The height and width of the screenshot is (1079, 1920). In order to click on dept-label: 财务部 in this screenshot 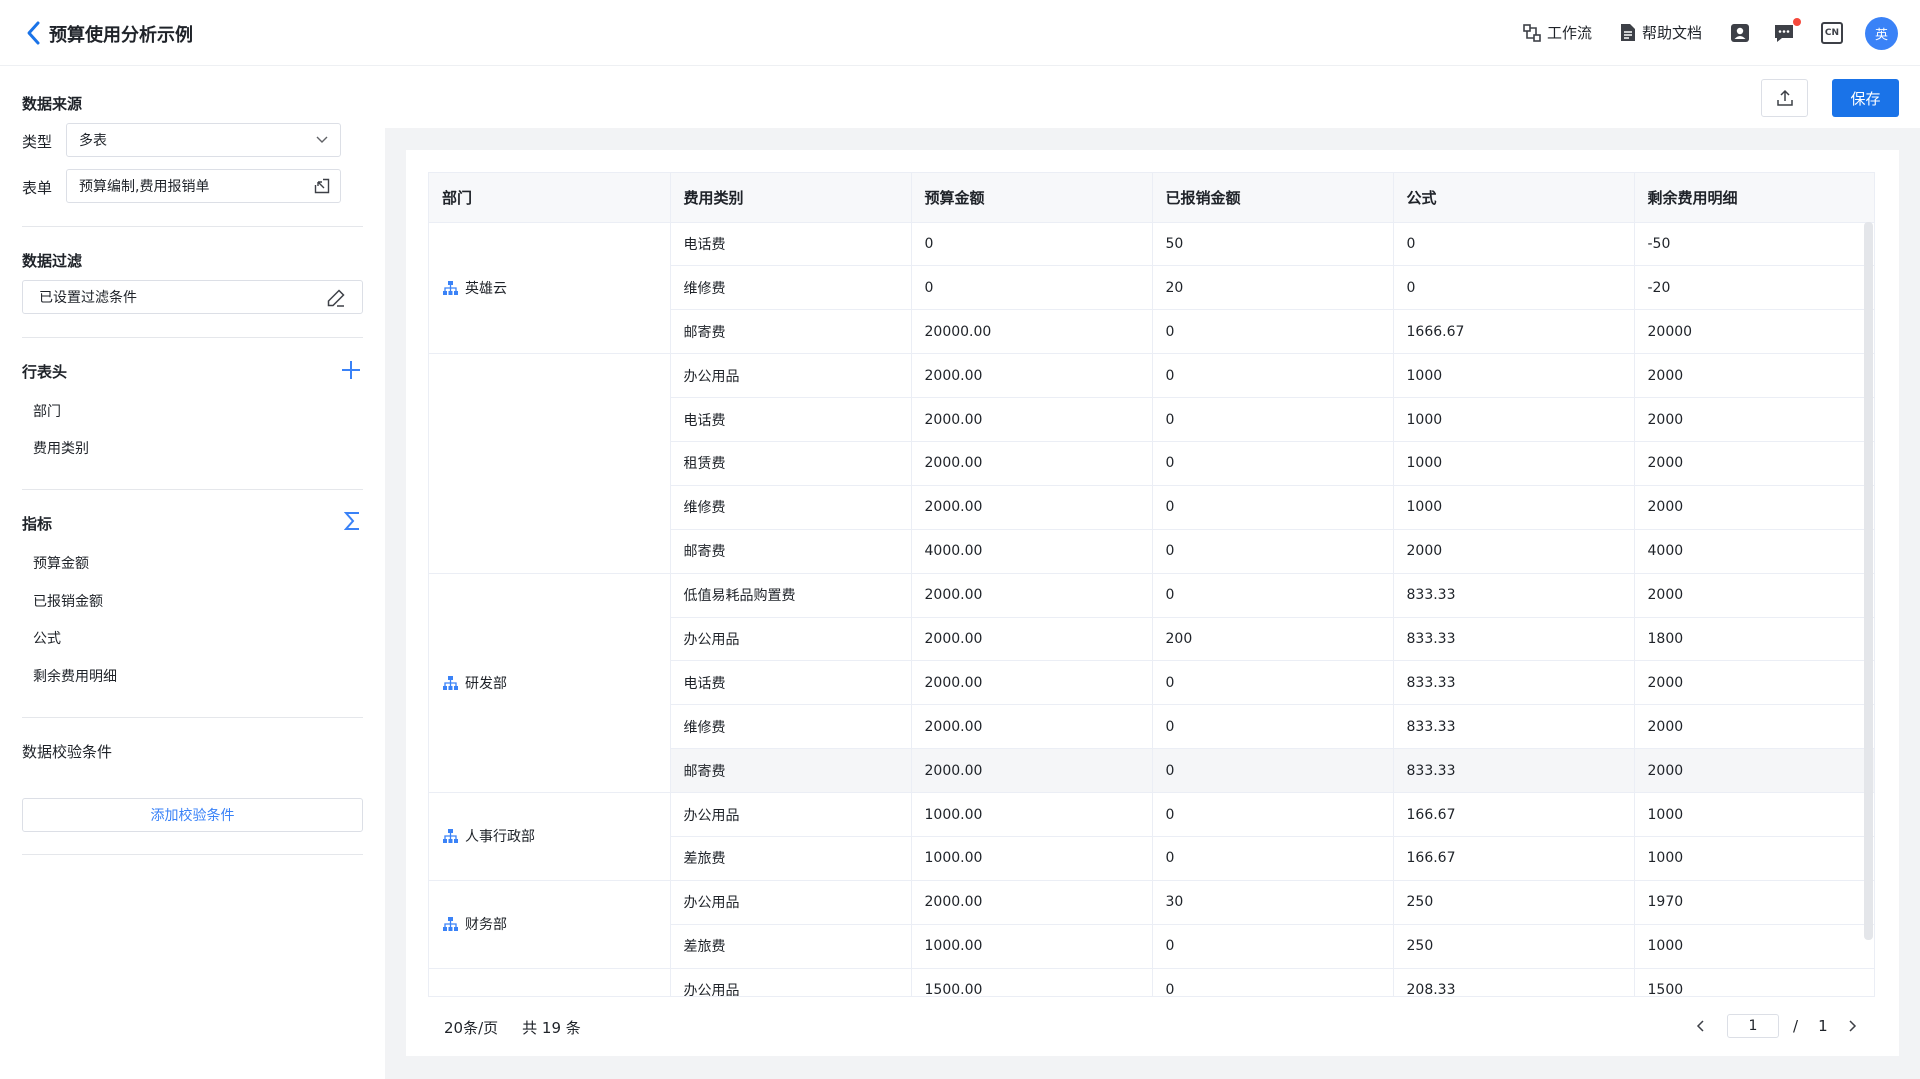, I will do `click(556, 924)`.